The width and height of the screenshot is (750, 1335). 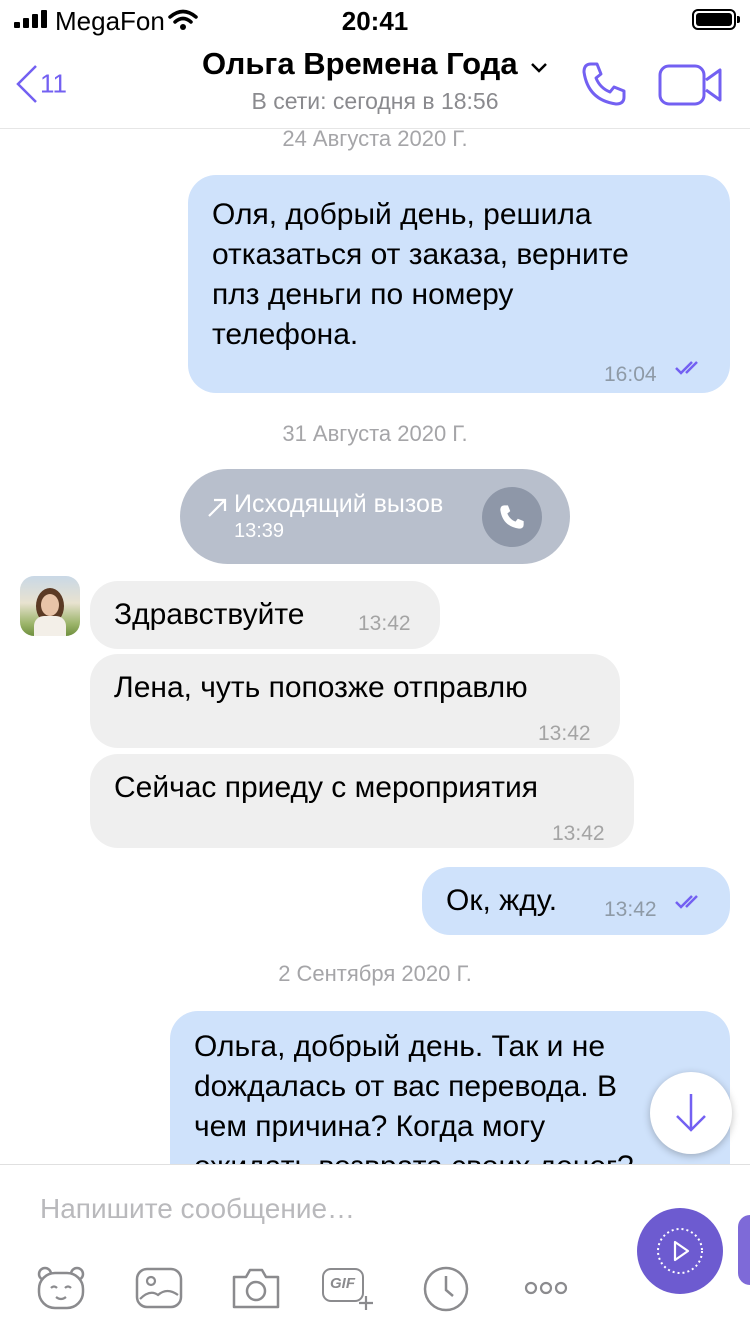 I want to click on more-options-icon, so click(x=546, y=1288).